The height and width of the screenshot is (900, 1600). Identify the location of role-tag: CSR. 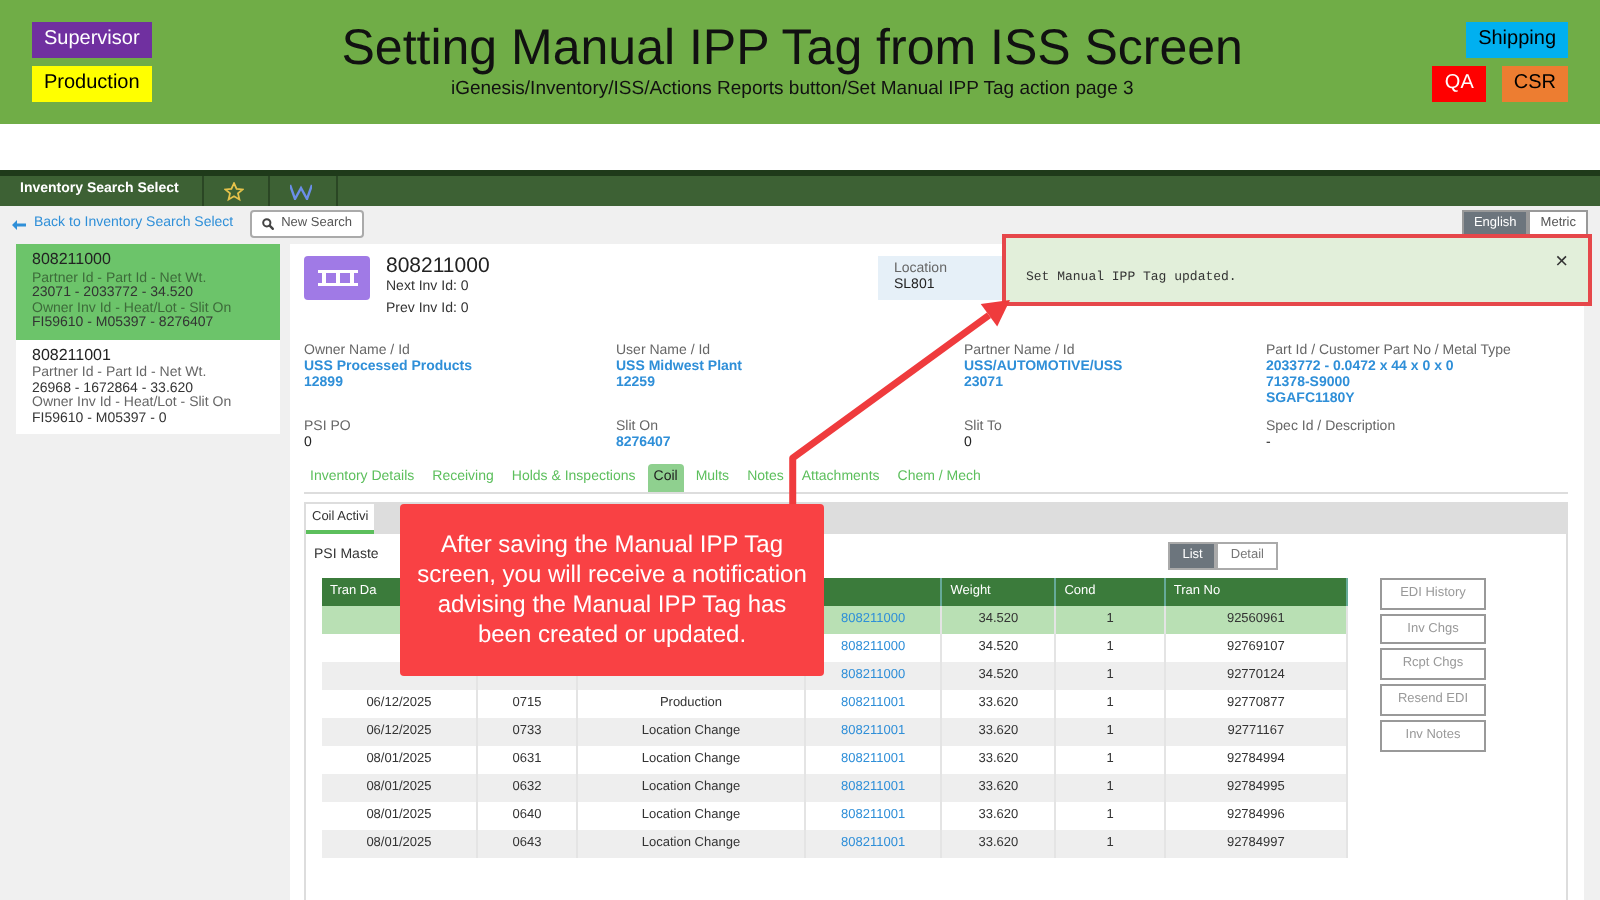
(1534, 84).